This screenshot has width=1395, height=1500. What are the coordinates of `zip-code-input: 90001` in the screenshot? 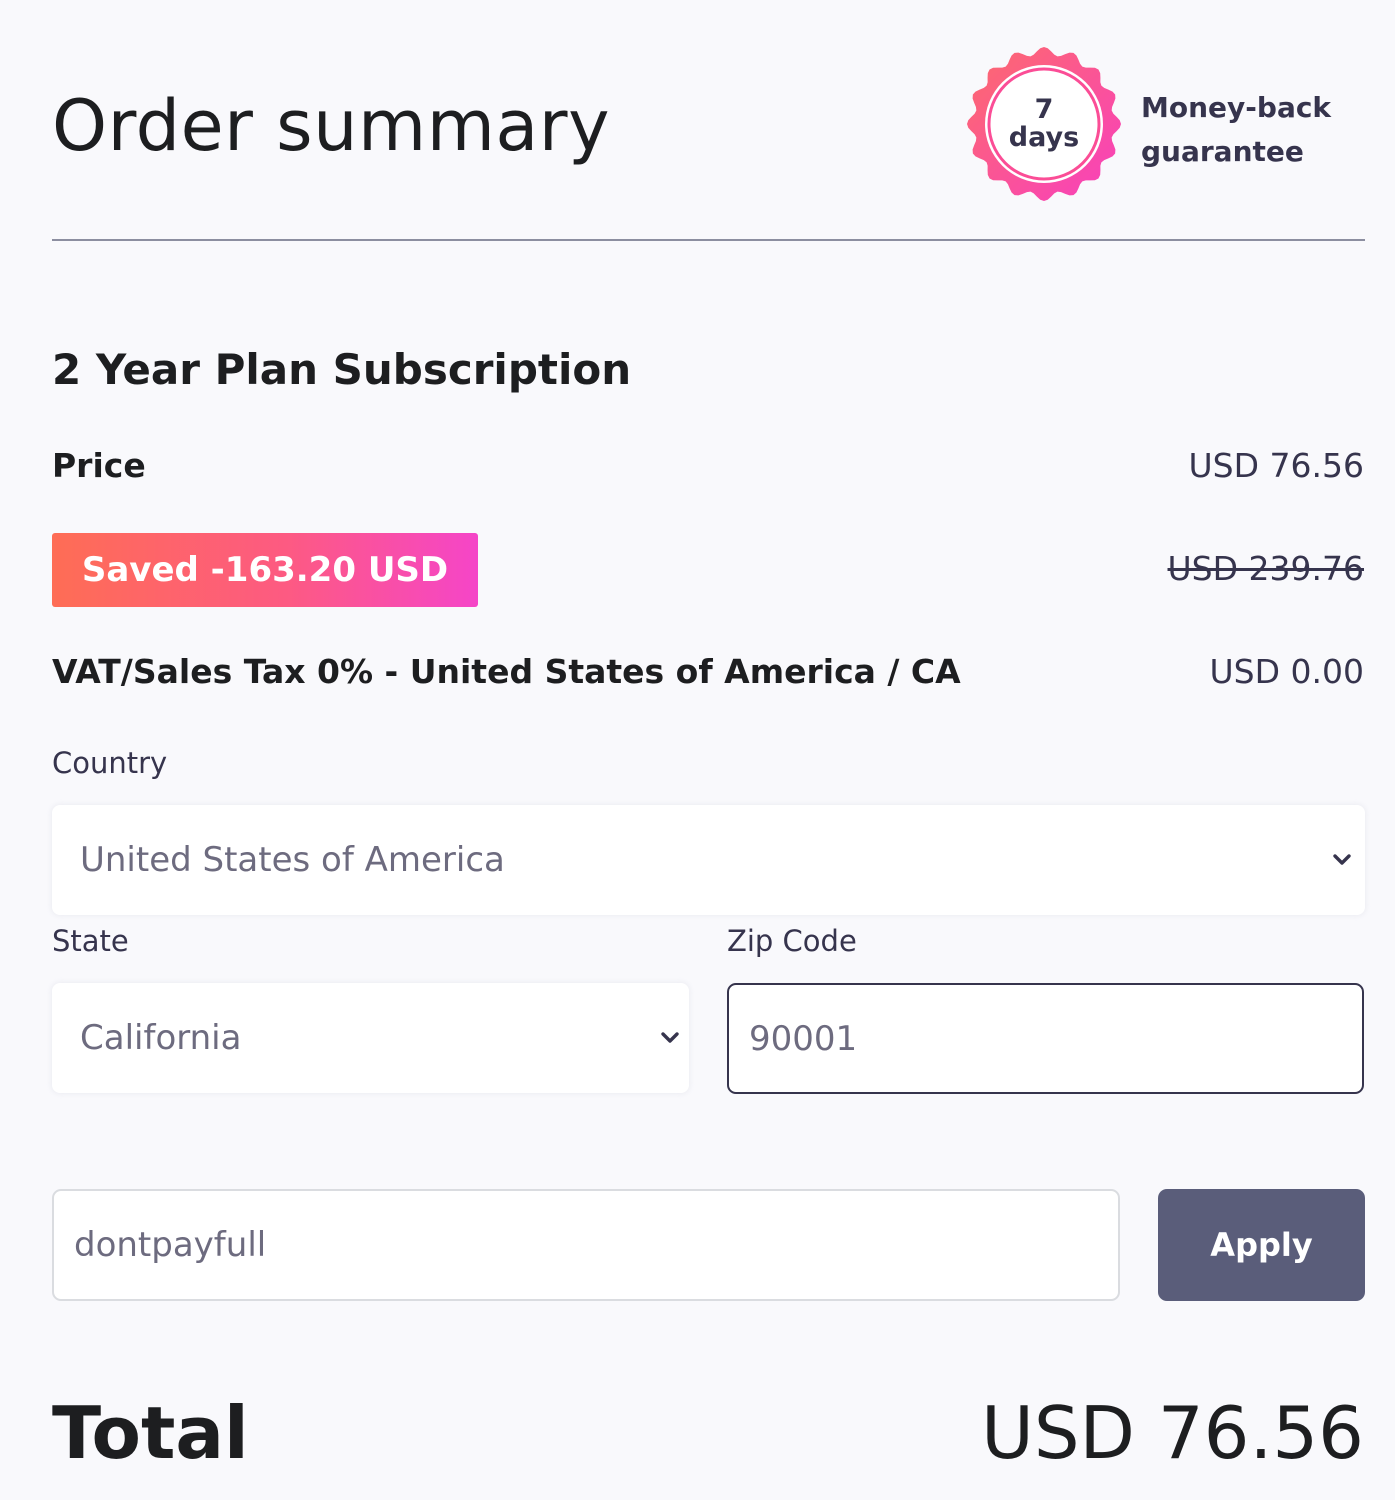 It's located at (1045, 1038).